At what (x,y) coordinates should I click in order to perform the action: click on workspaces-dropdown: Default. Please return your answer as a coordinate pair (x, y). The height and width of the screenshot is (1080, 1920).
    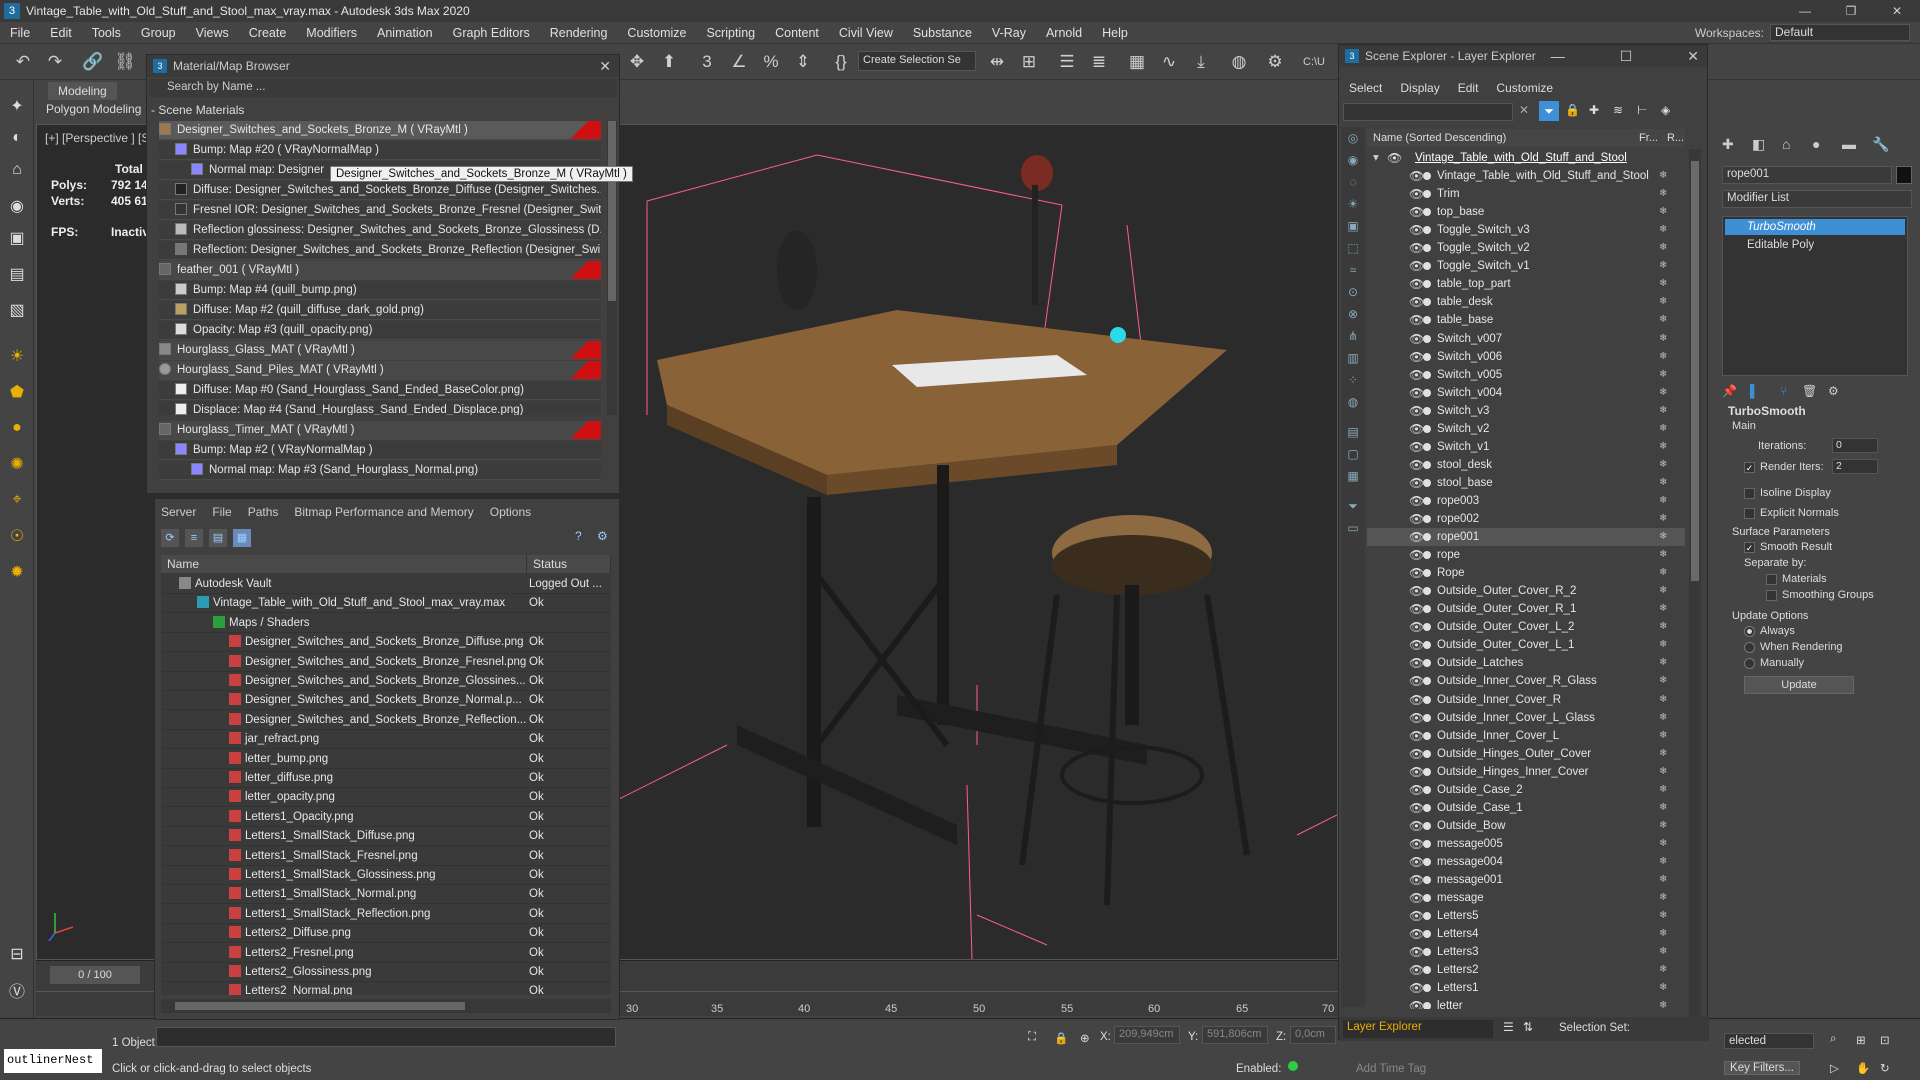
    Looking at the image, I should click on (1840, 32).